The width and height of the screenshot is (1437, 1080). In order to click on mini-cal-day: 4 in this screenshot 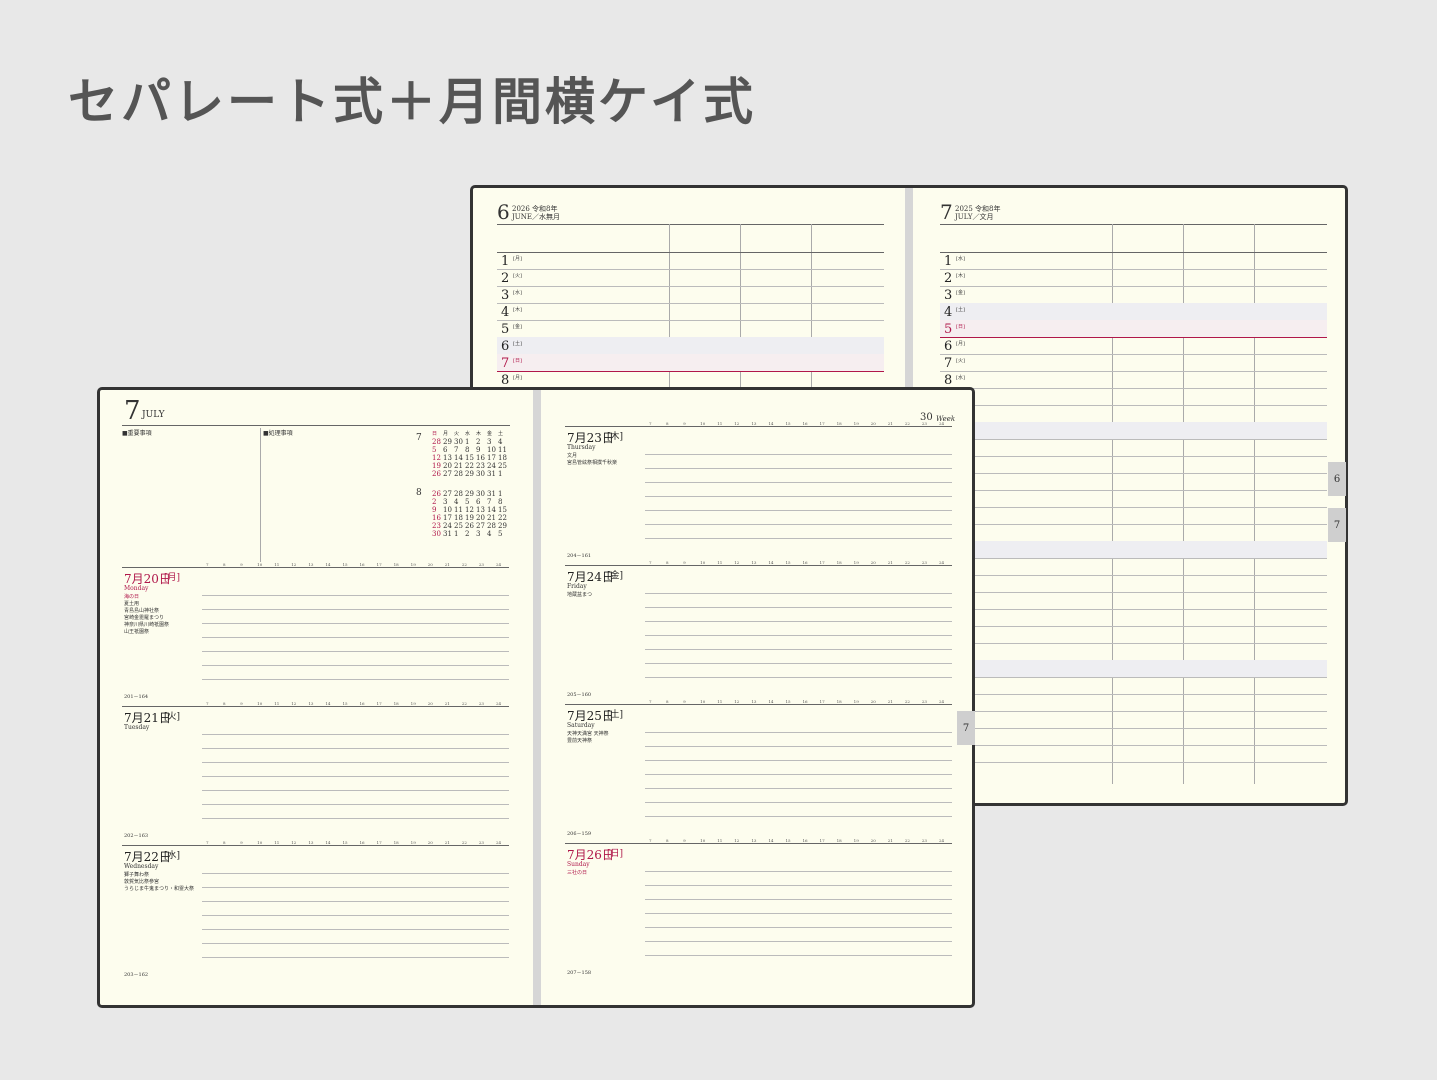, I will do `click(489, 534)`.